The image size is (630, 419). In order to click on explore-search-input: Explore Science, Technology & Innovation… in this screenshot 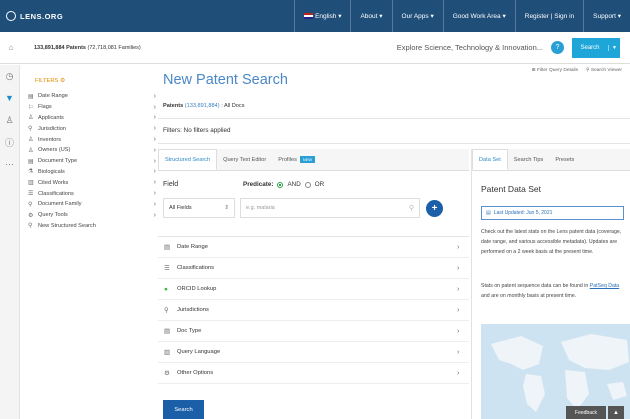, I will do `click(470, 47)`.